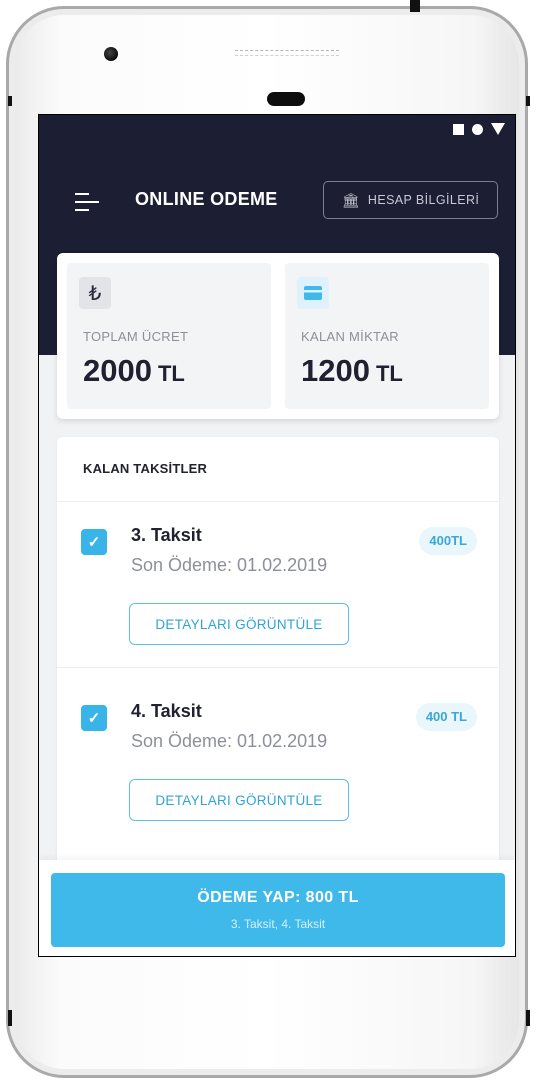 The image size is (536, 1084). I want to click on bank-info-button: 🏛 HESAP BİLGİLERİ, so click(410, 200).